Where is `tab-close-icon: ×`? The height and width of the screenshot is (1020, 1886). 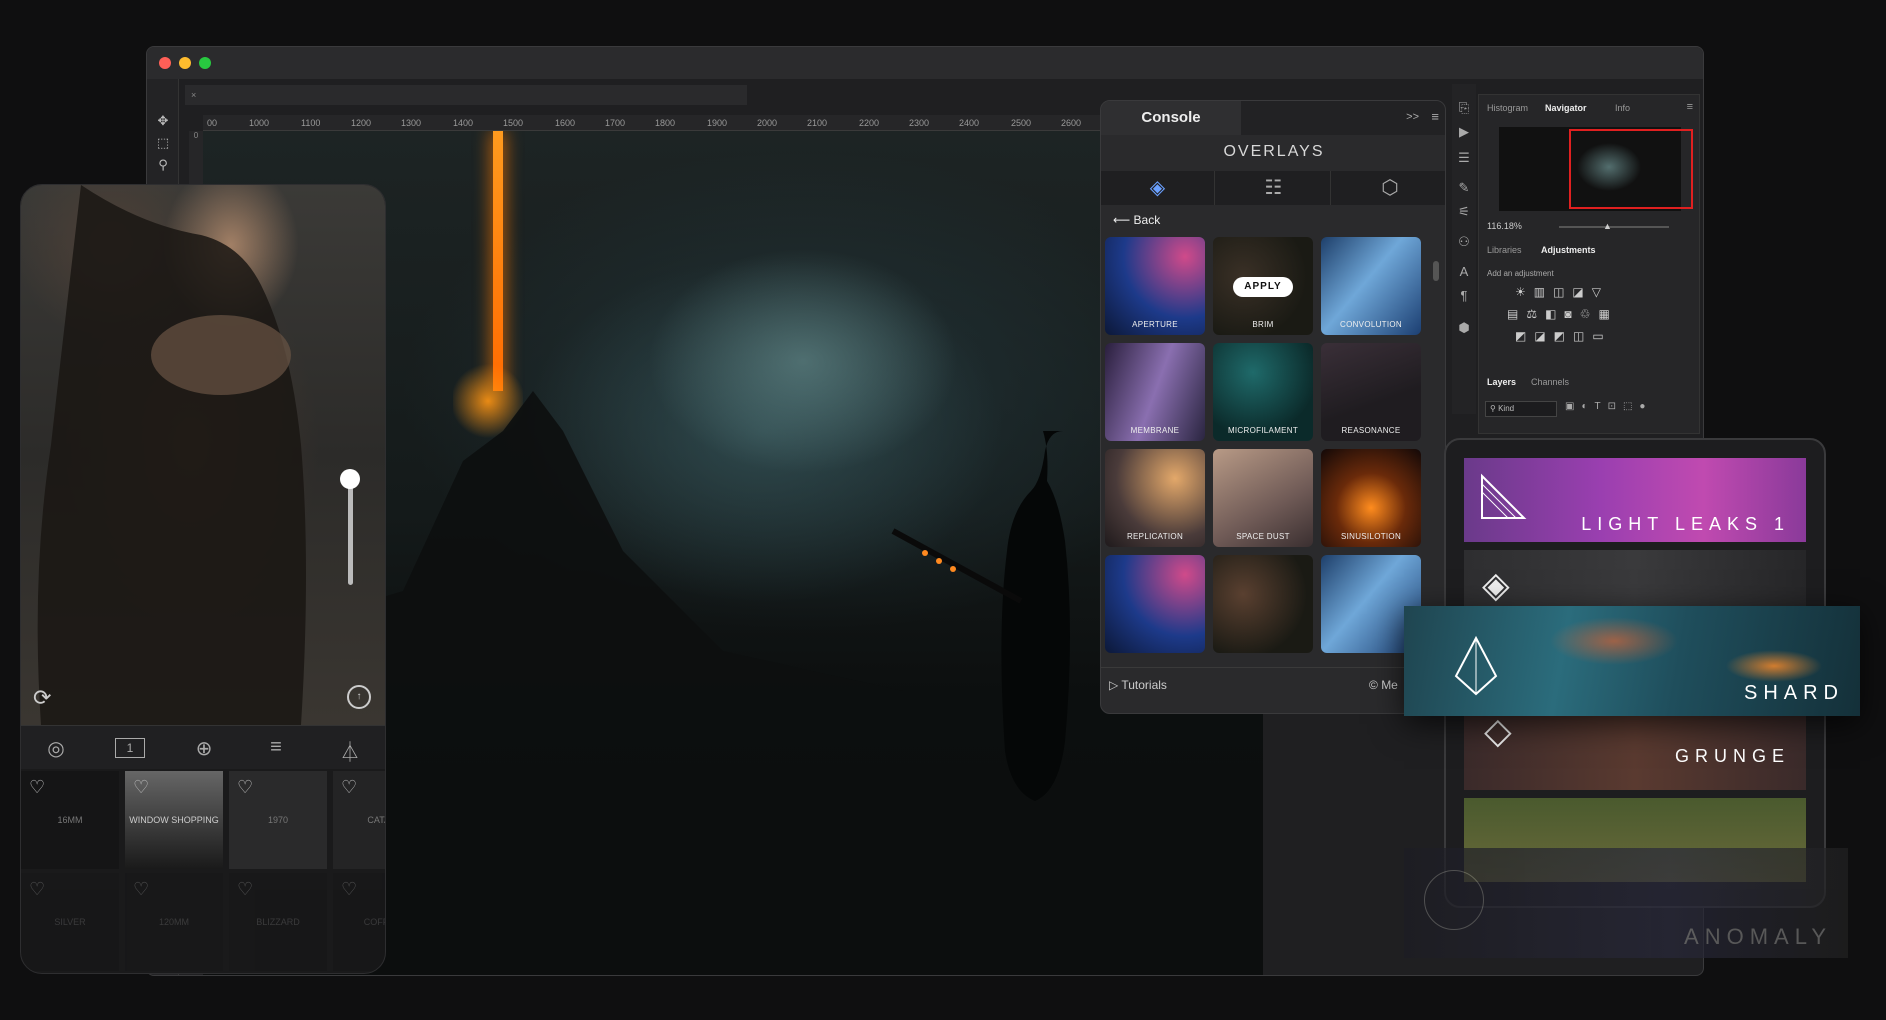
tab-close-icon: × is located at coordinates (193, 95).